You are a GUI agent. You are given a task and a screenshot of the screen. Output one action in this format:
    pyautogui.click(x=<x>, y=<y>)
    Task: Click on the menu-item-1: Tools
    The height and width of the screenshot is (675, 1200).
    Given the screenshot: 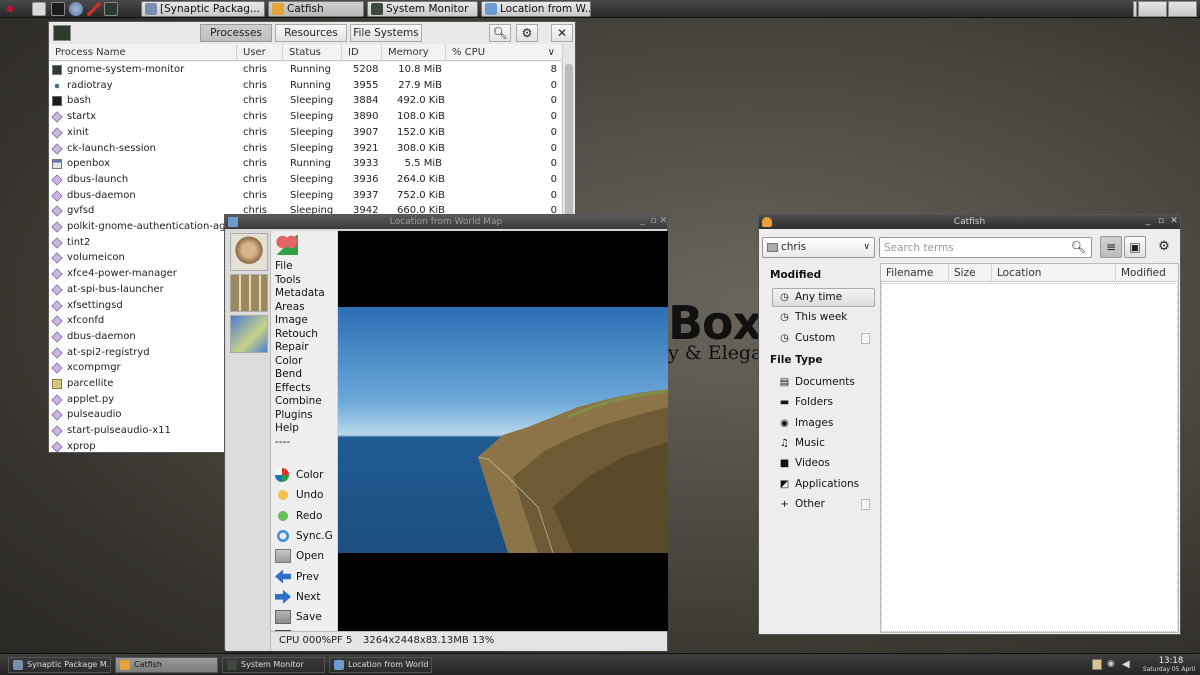 What is the action you would take?
    pyautogui.click(x=288, y=281)
    